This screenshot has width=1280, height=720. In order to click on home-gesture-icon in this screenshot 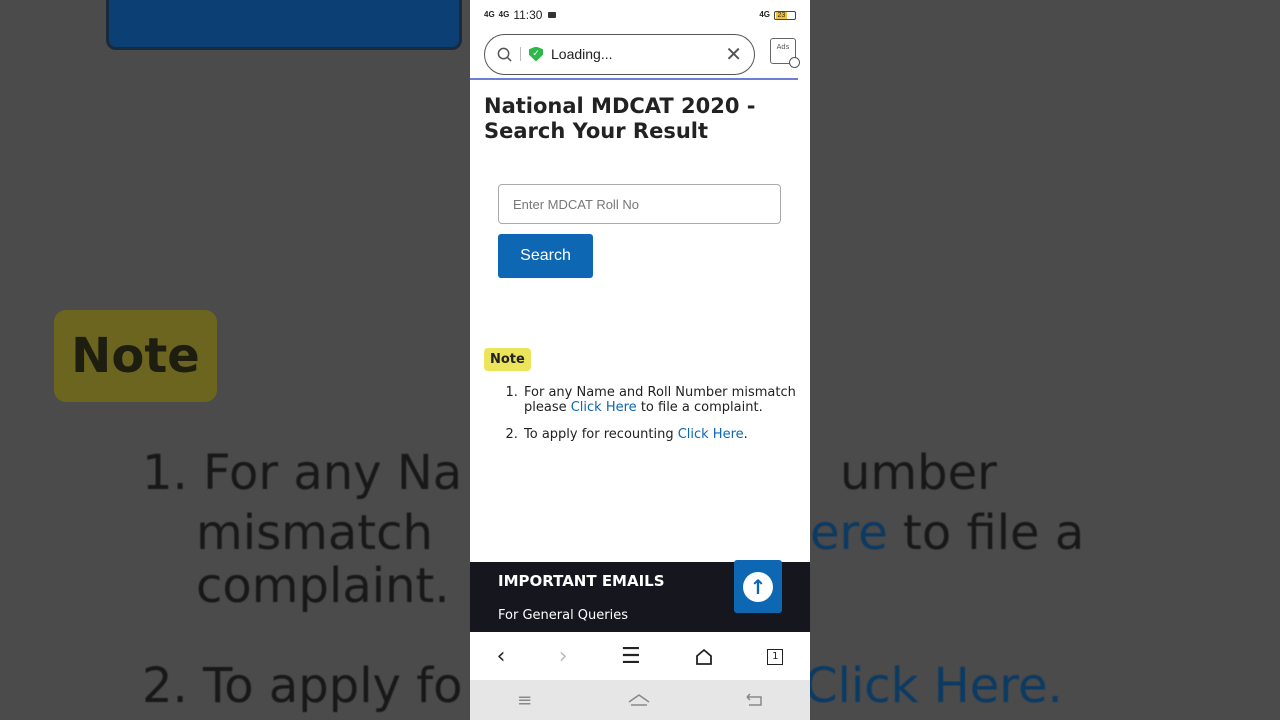, I will do `click(639, 700)`.